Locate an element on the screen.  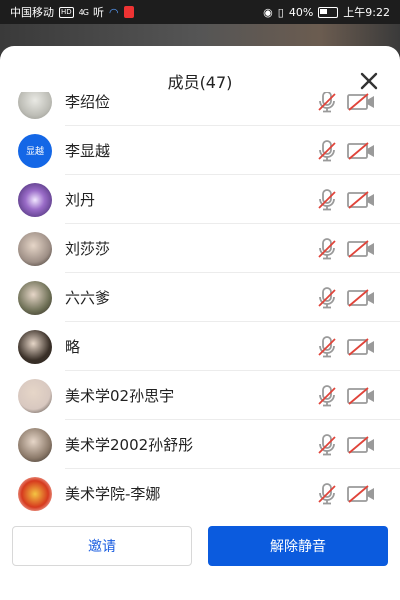
status-bar-left: 中国移动 HD 4G 听 ◠ is located at coordinates (72, 12).